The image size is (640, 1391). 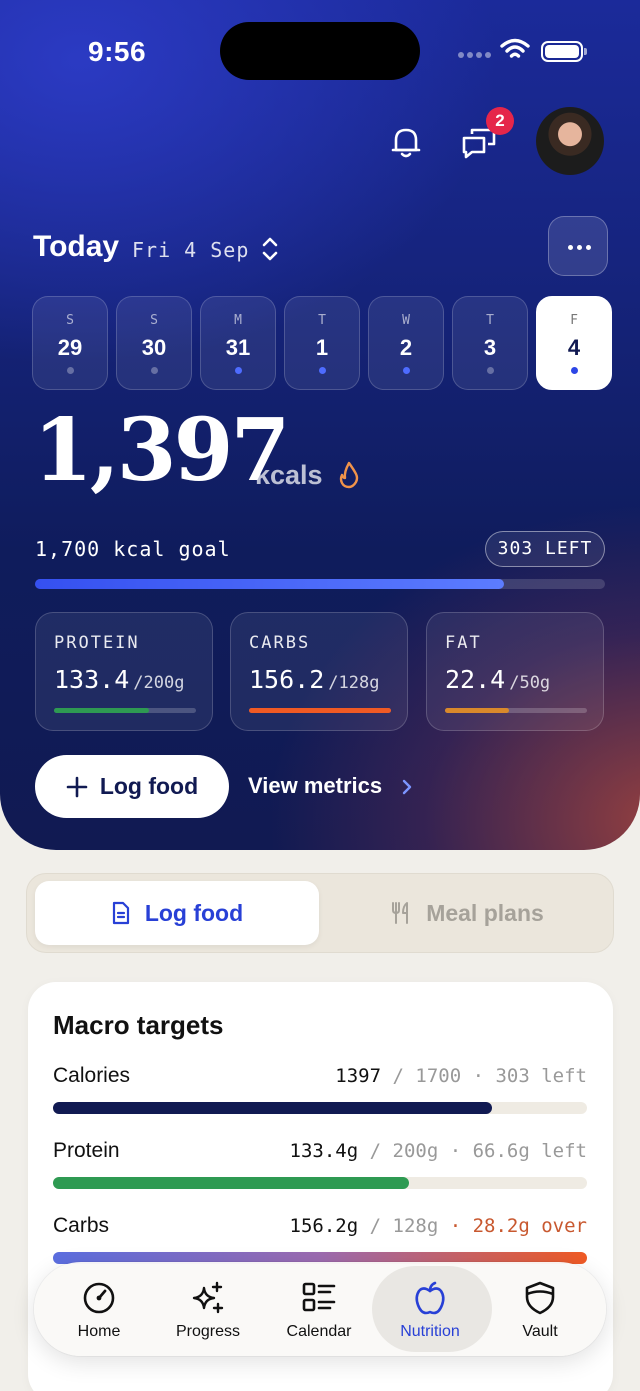 I want to click on more-options-button, so click(x=578, y=246).